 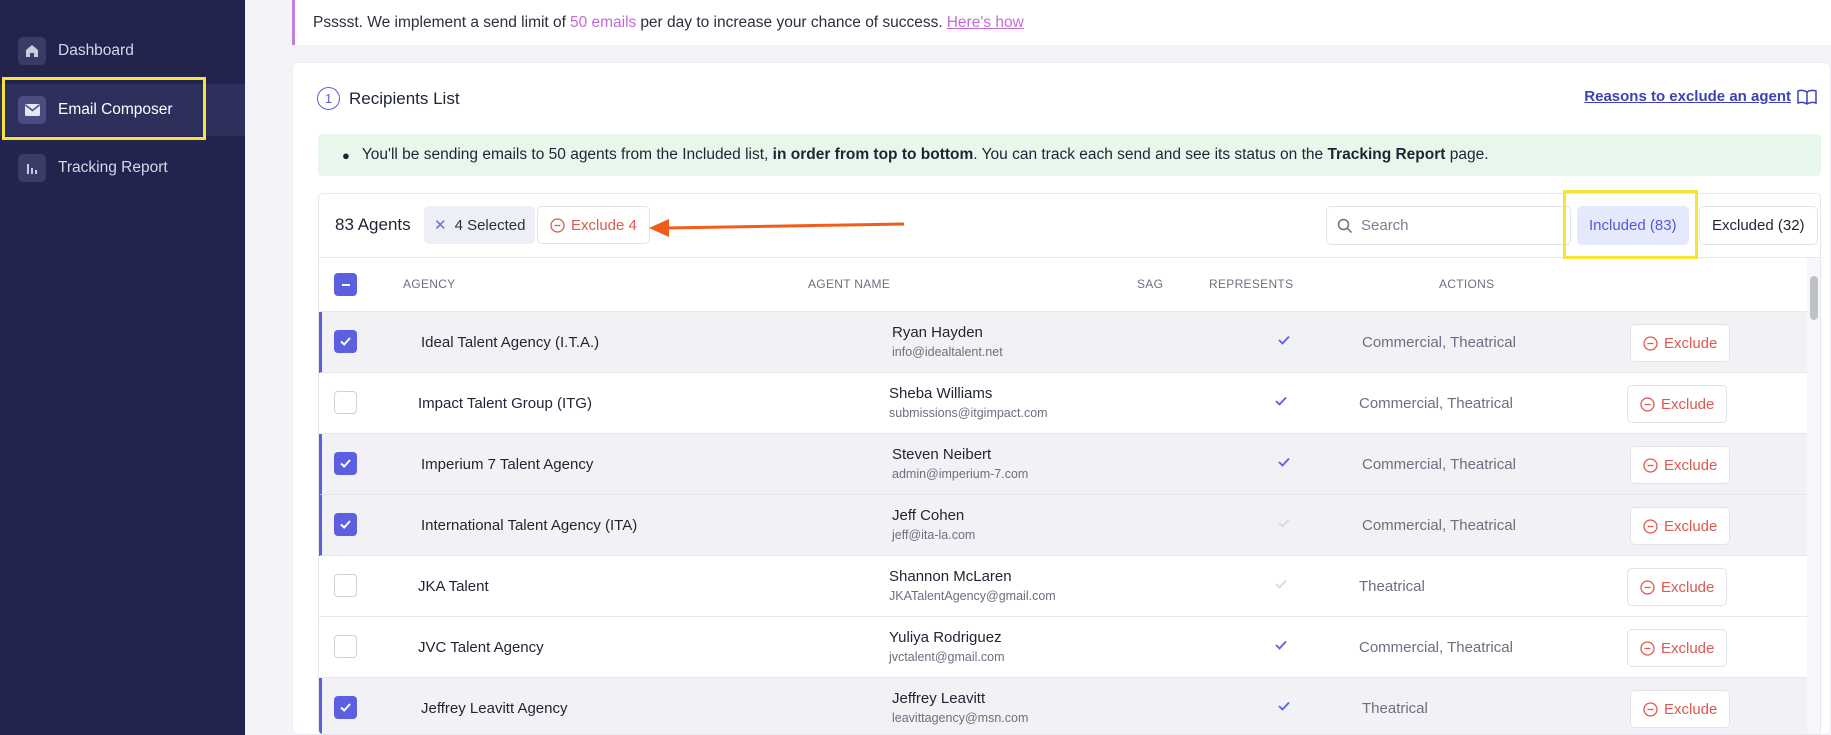 I want to click on annotation-arrow, so click(x=777, y=228).